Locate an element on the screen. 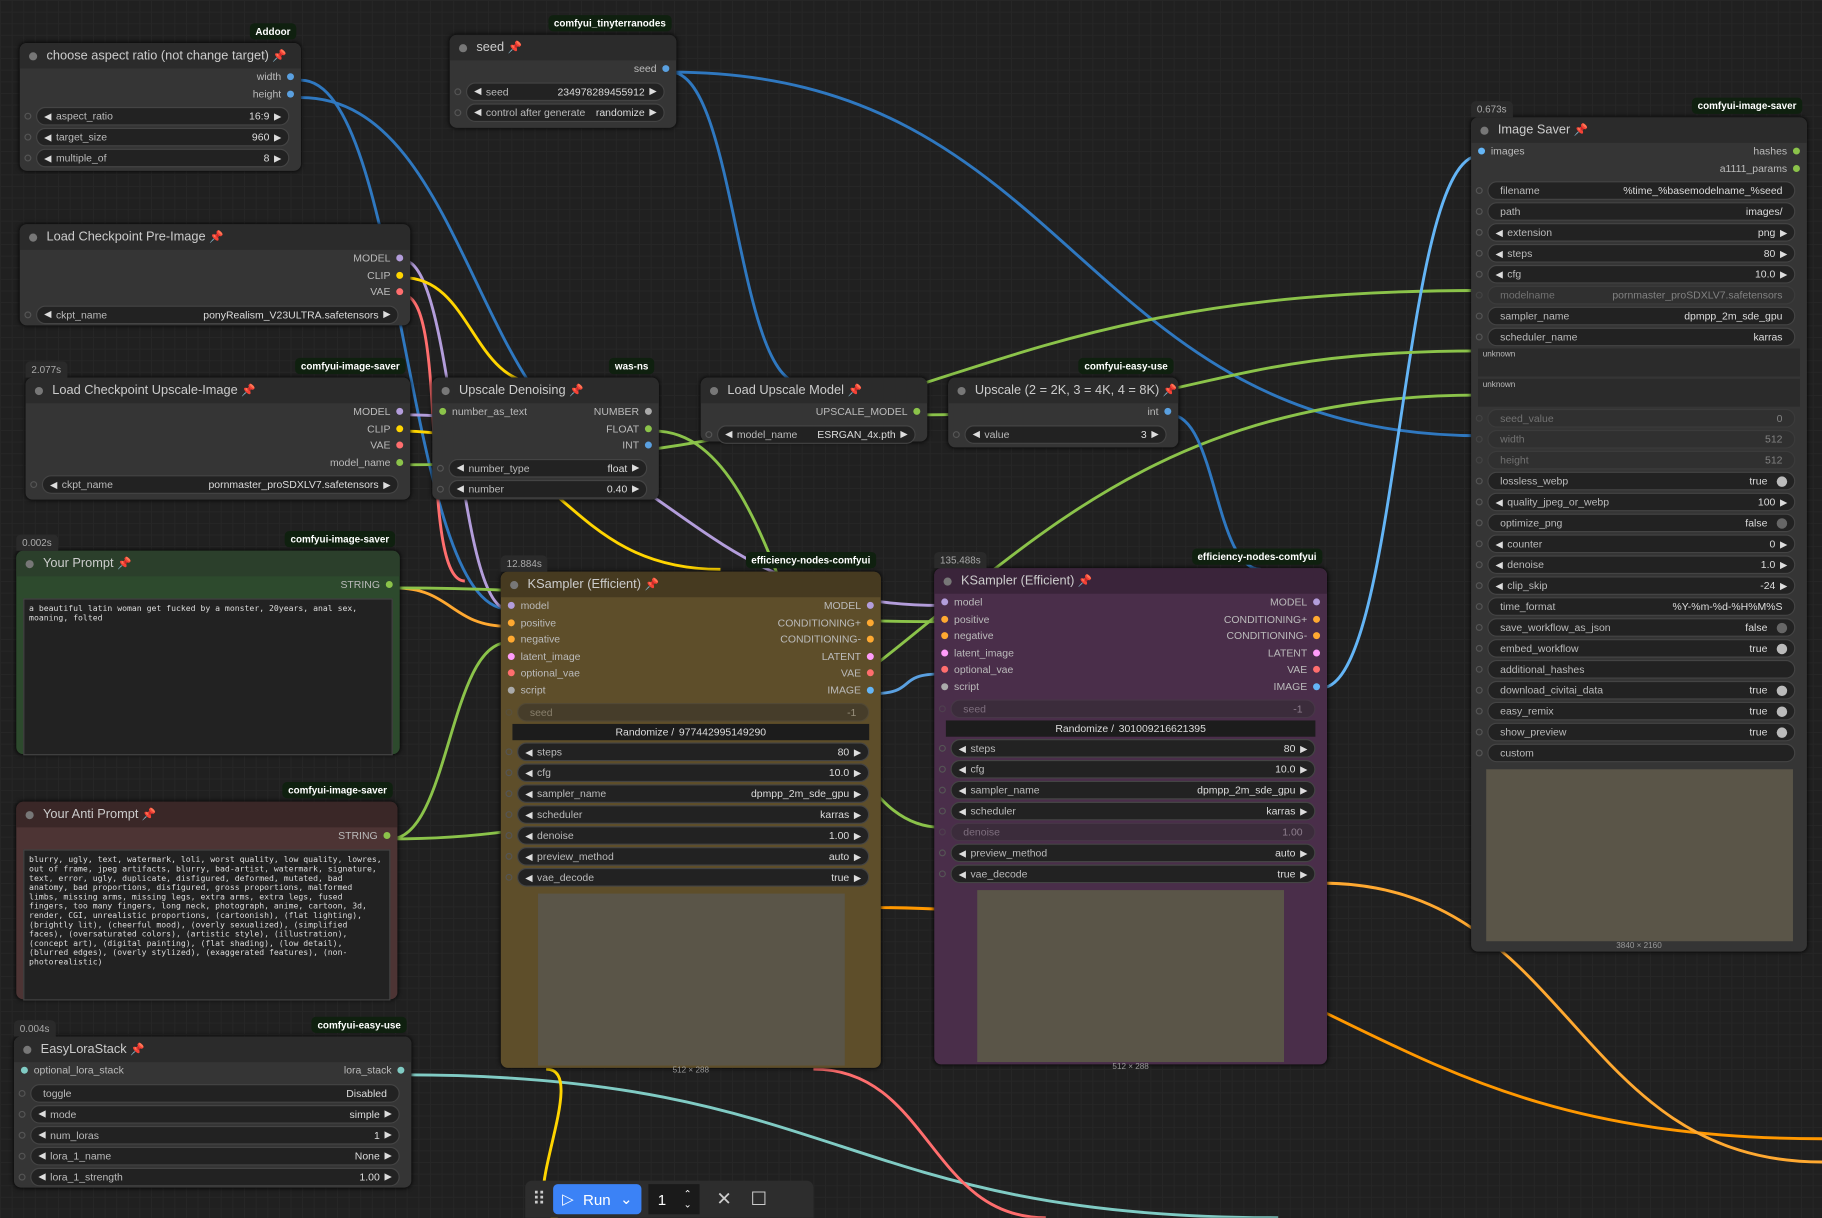 The height and width of the screenshot is (1218, 1822). output-slot: height is located at coordinates (273, 94).